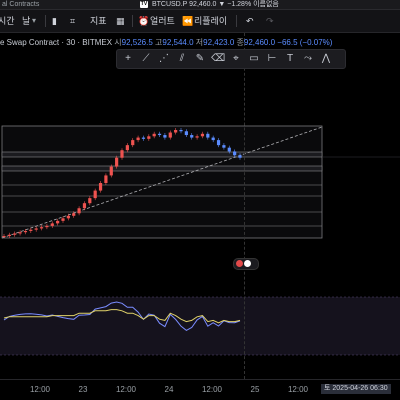  What do you see at coordinates (272, 59) in the screenshot?
I see `hline-icon: ⊢` at bounding box center [272, 59].